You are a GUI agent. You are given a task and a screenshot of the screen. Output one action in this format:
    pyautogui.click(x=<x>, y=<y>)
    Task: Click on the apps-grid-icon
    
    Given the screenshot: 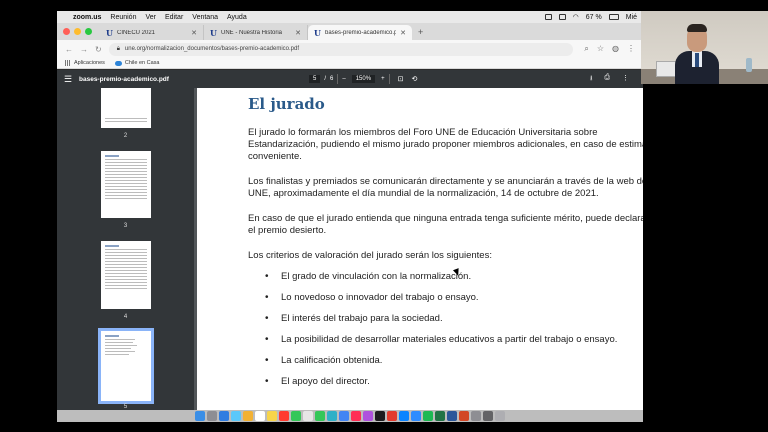 What is the action you would take?
    pyautogui.click(x=68, y=63)
    